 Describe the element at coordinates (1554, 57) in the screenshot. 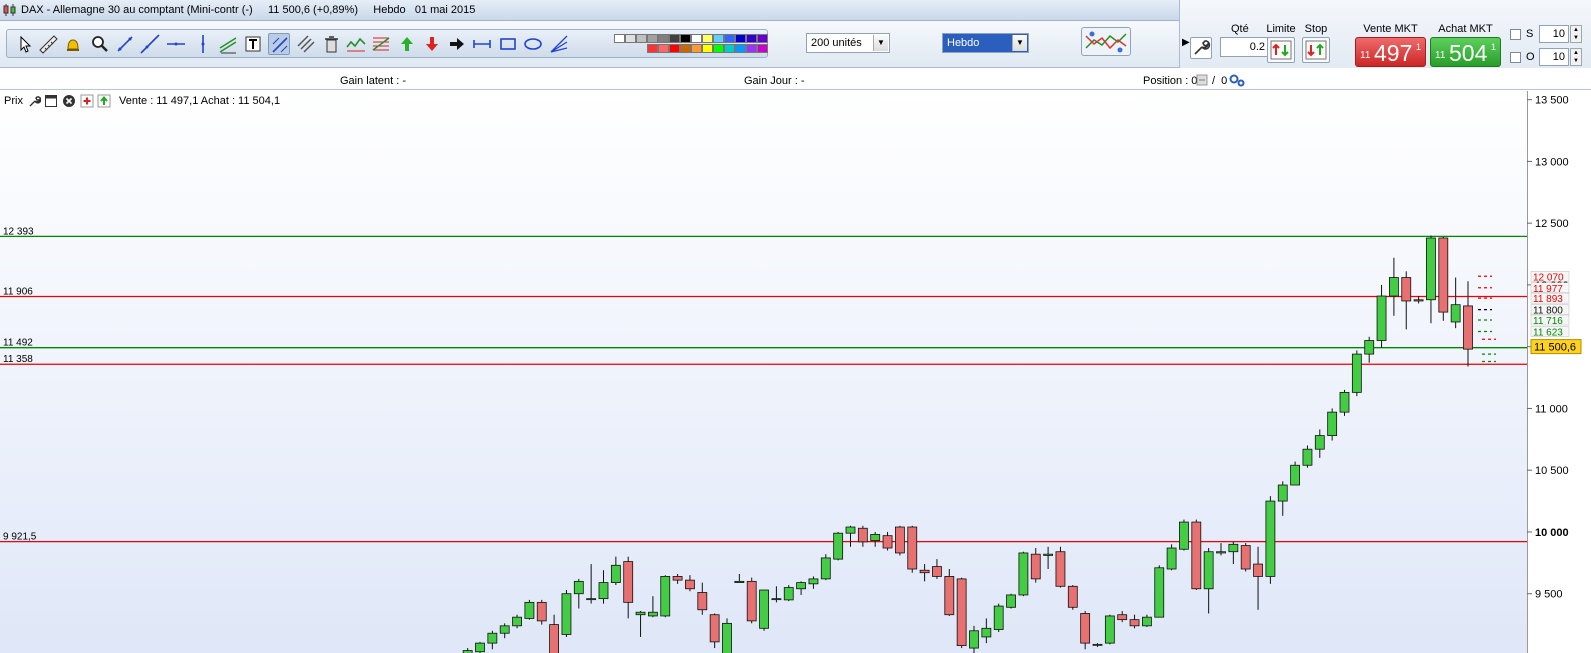

I see `o-value-input: 10` at that location.